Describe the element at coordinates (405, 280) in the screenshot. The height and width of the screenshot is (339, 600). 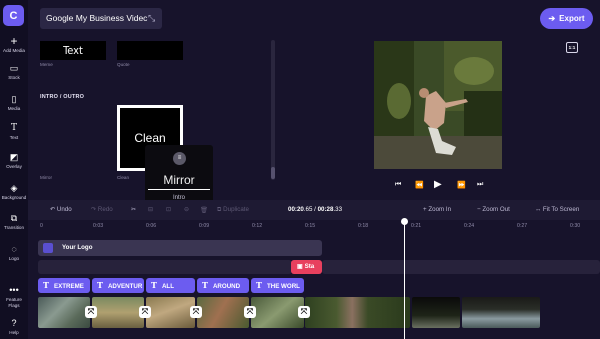
I see `playhead` at that location.